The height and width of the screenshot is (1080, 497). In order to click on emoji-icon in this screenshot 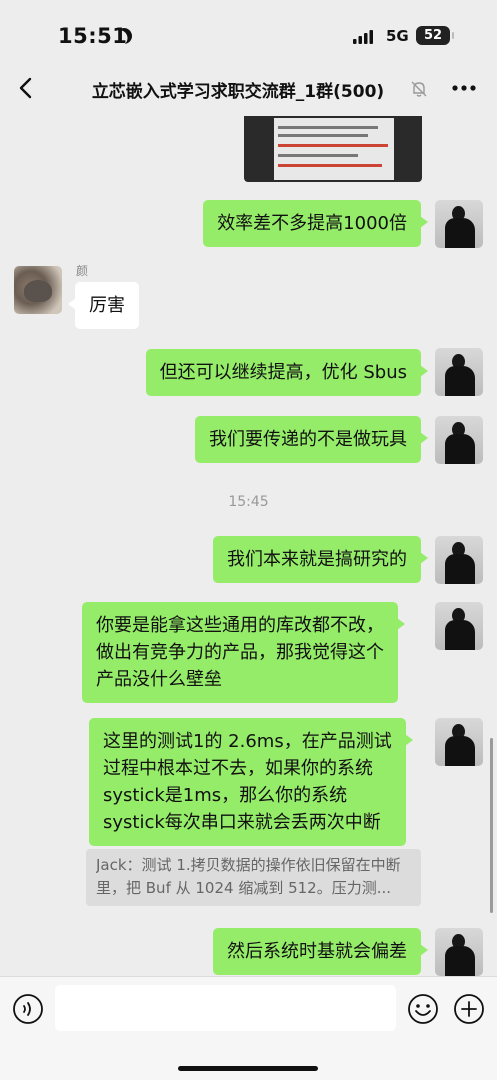, I will do `click(423, 1009)`.